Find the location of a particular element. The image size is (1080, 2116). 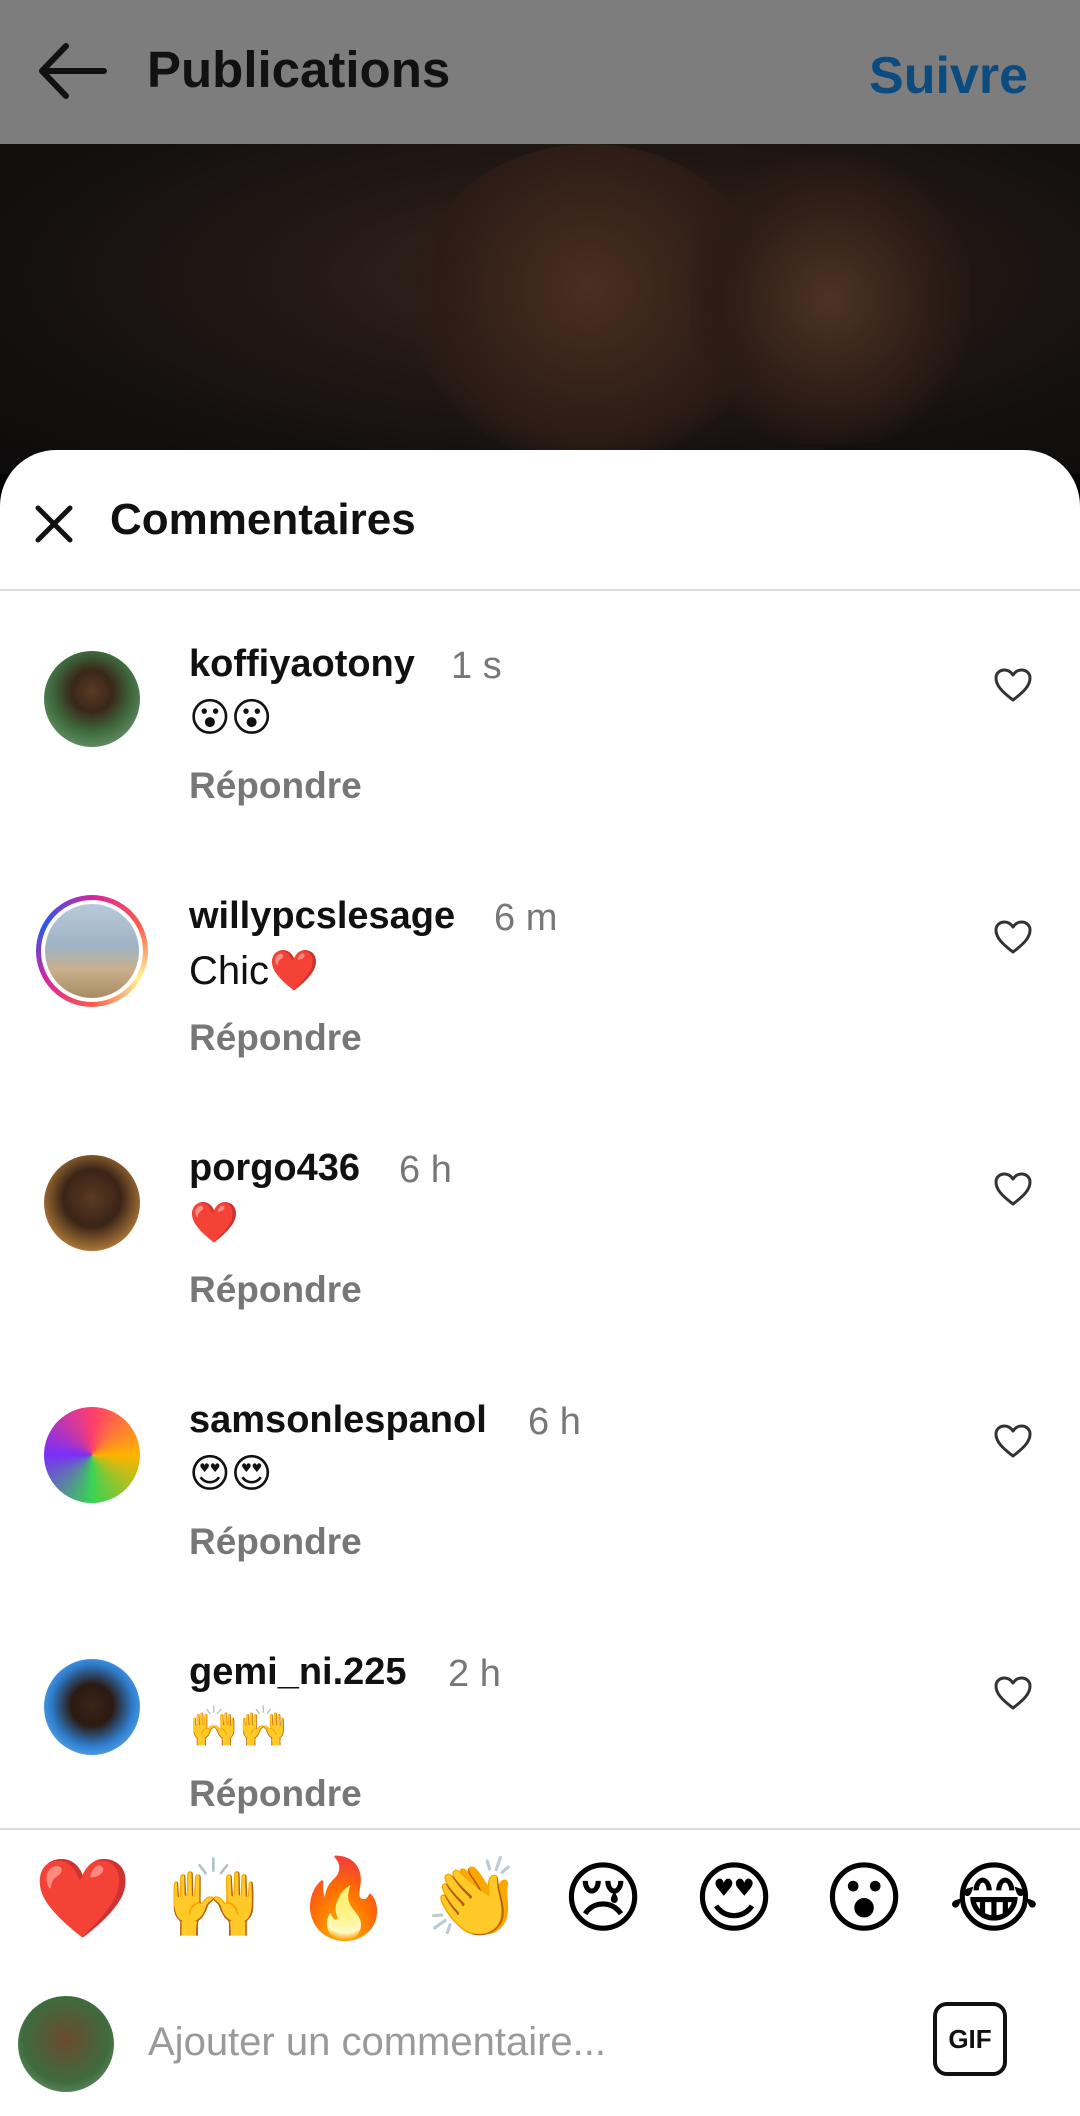

page-title: Publications is located at coordinates (299, 69).